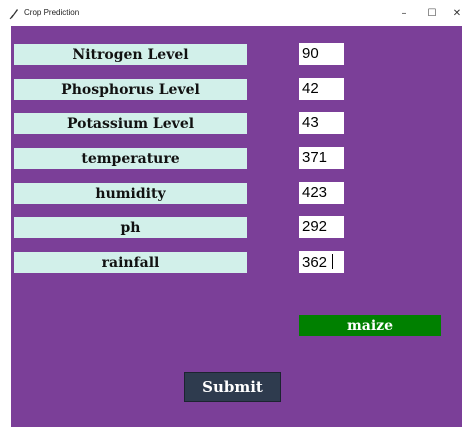 The width and height of the screenshot is (462, 427). What do you see at coordinates (321, 158) in the screenshot?
I see `temperature-input` at bounding box center [321, 158].